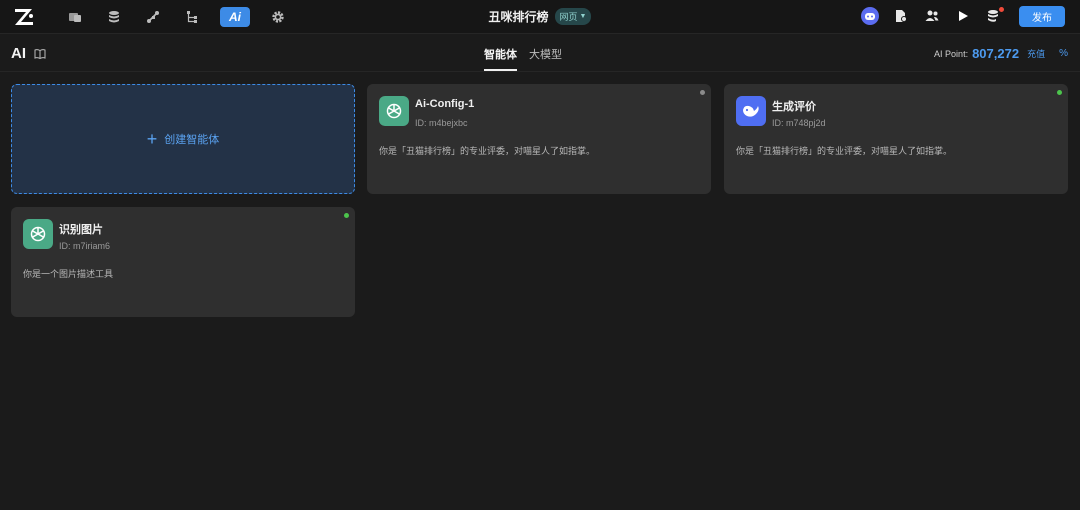 Image resolution: width=1080 pixels, height=510 pixels. Describe the element at coordinates (445, 104) in the screenshot. I see `agent-name: Ai-Config-1` at that location.